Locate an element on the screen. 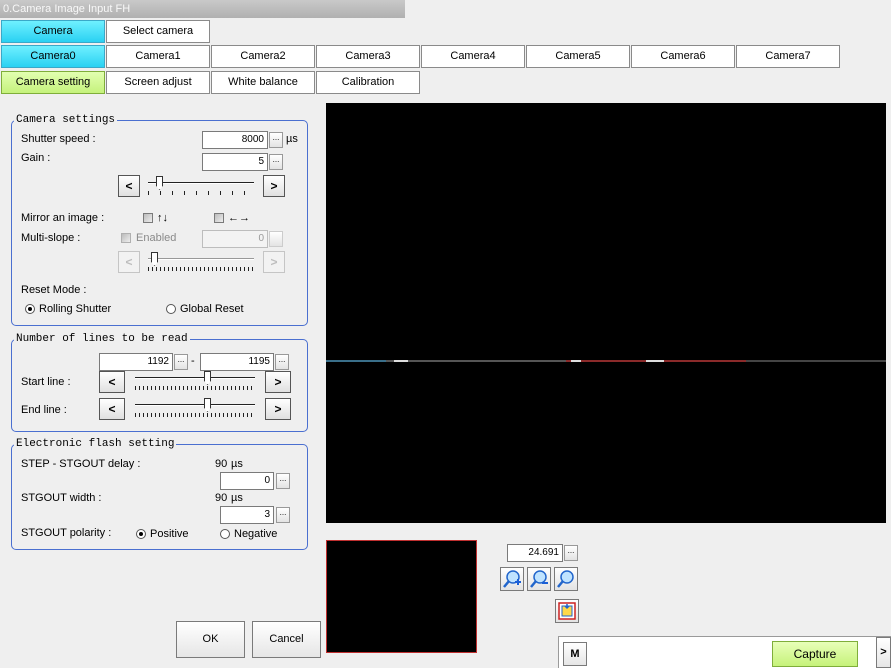 This screenshot has height=668, width=891. delay-field: 0 is located at coordinates (247, 481).